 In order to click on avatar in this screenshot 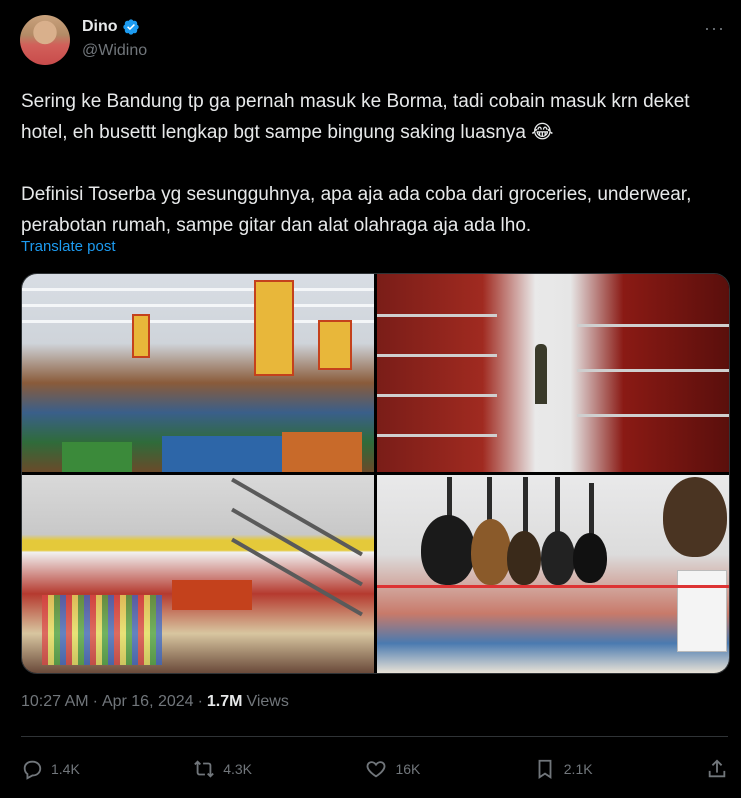, I will do `click(45, 40)`.